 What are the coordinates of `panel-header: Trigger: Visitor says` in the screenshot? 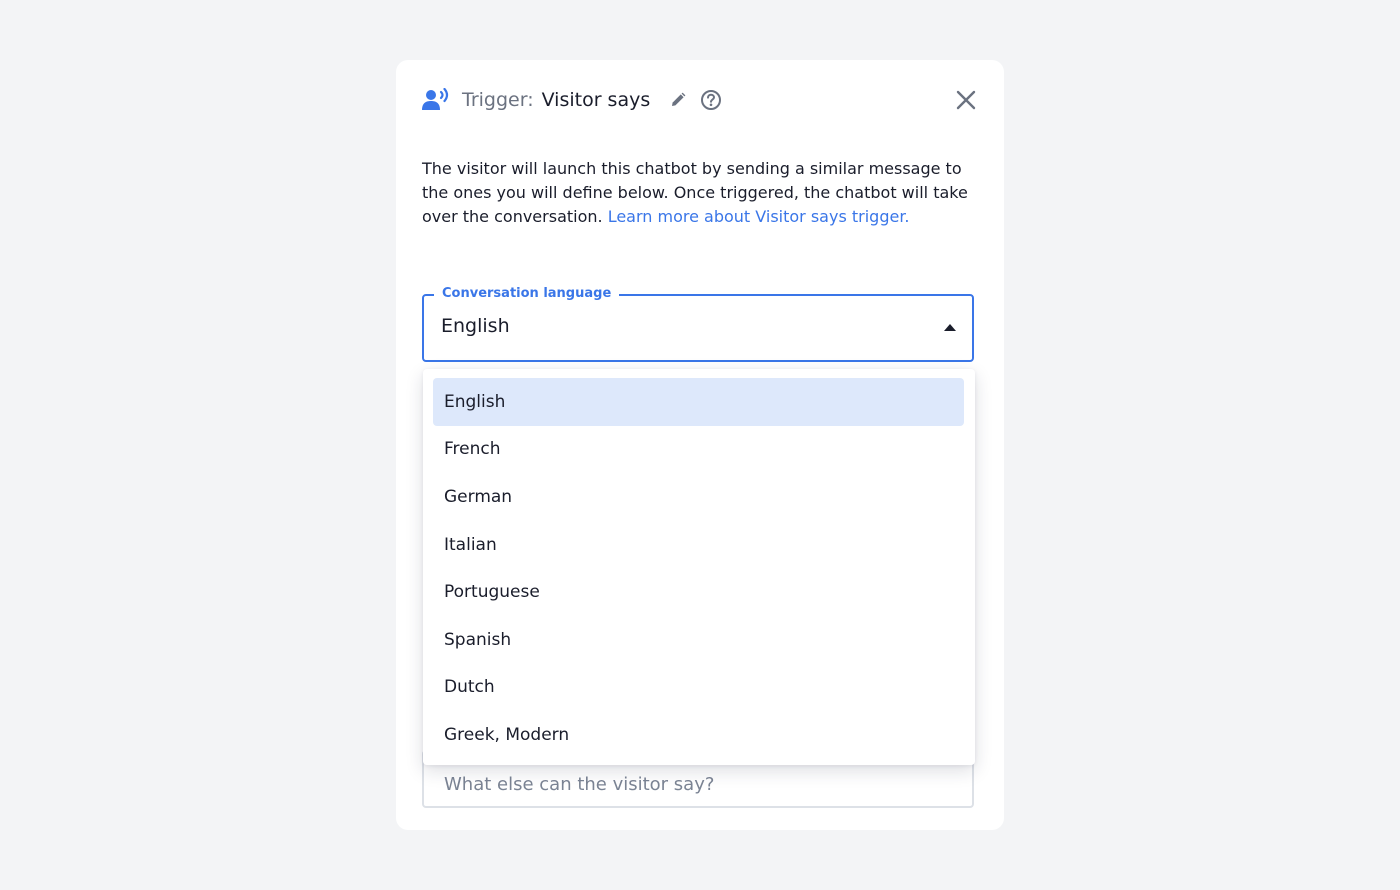 It's located at (700, 100).